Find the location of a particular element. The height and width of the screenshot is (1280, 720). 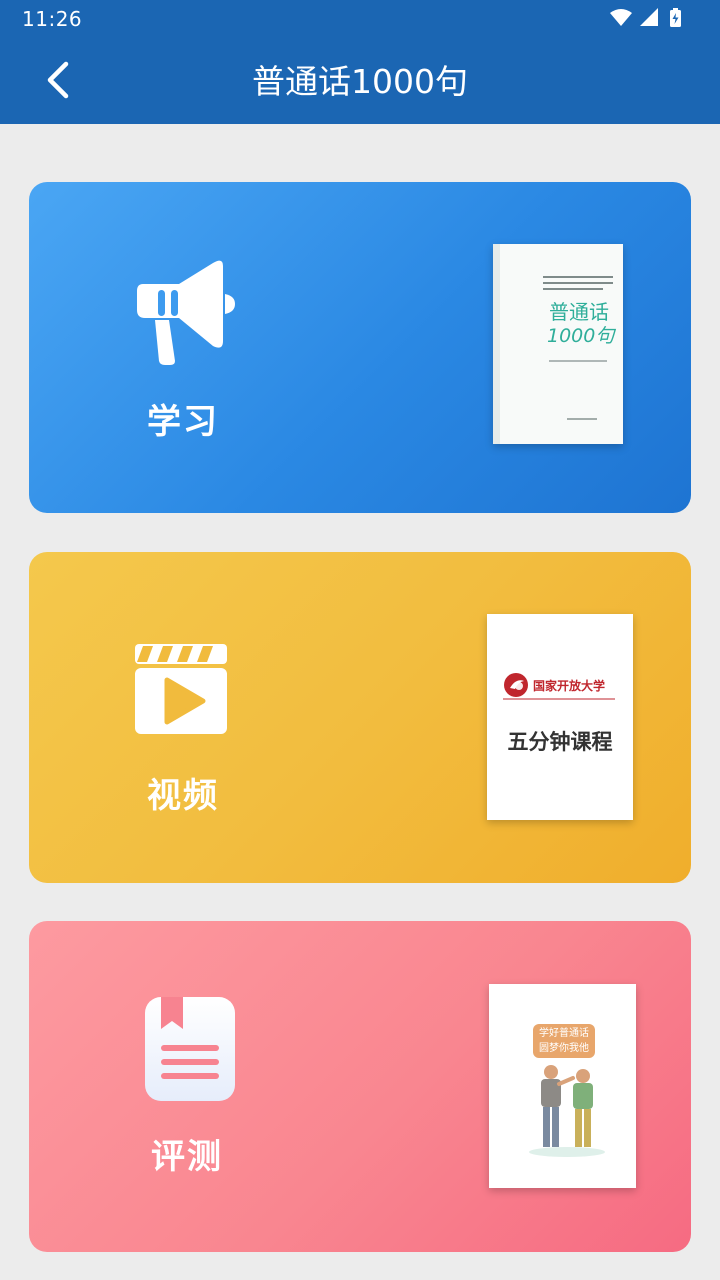

study-book-cover: 普通话 1000句 is located at coordinates (558, 344).